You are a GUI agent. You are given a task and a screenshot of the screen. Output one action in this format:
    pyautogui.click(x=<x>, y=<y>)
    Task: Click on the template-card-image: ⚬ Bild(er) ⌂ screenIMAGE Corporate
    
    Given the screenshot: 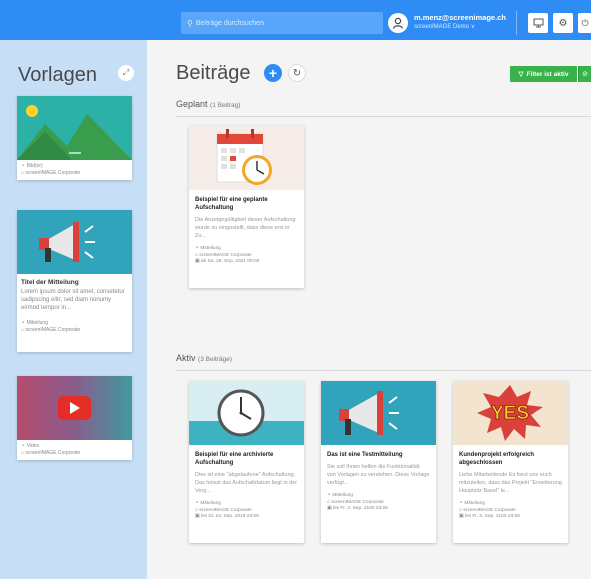 What is the action you would take?
    pyautogui.click(x=74, y=138)
    